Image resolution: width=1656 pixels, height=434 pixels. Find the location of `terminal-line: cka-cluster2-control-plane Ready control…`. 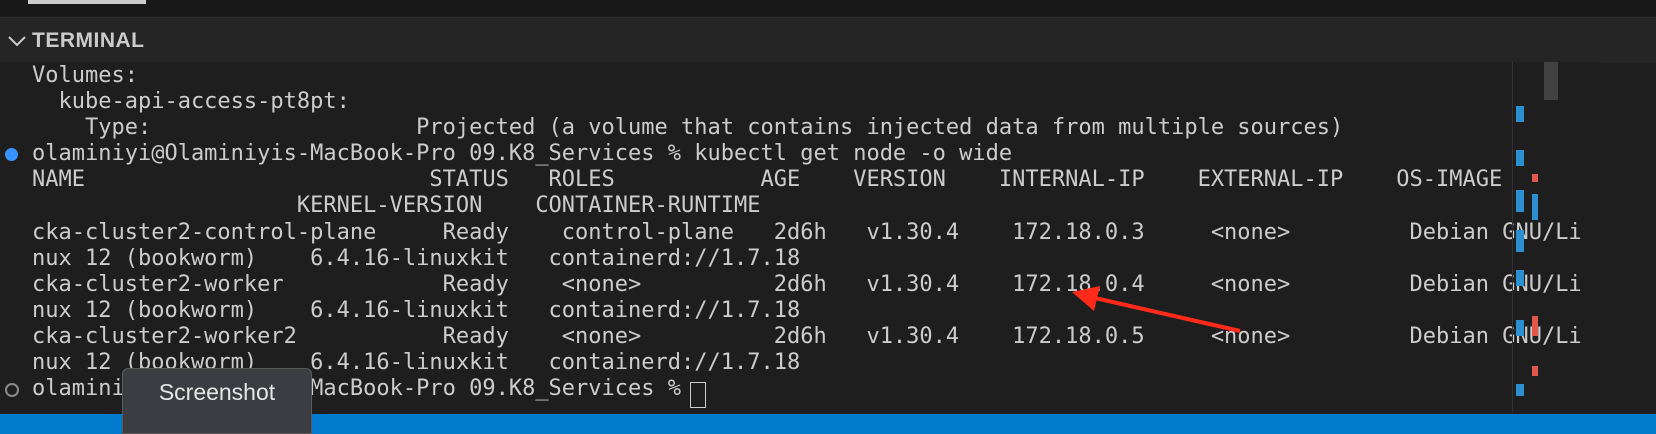

terminal-line: cka-cluster2-control-plane Ready control… is located at coordinates (807, 232).